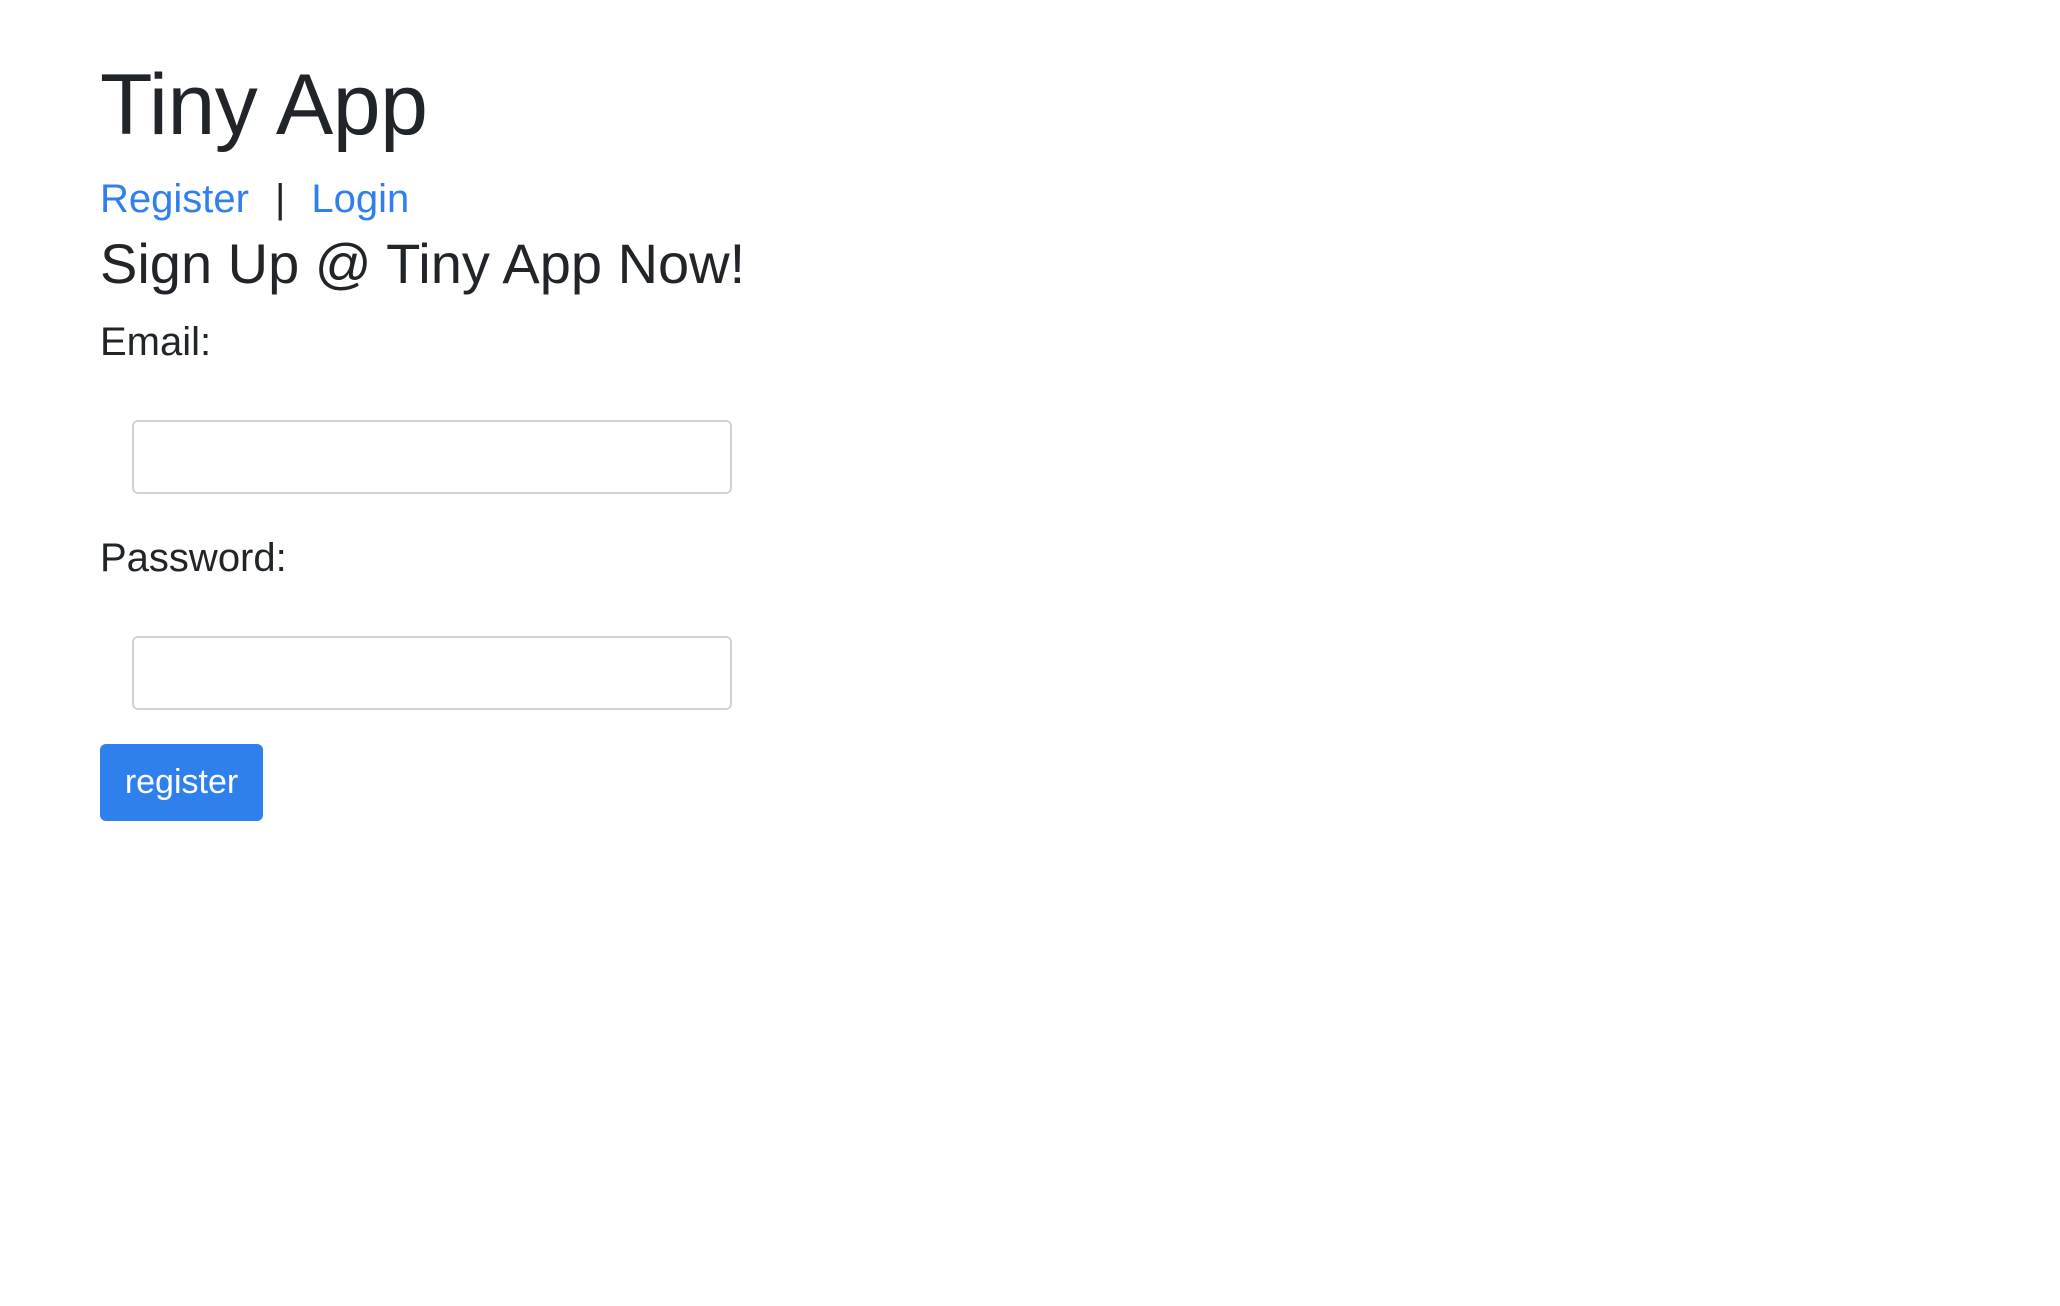 Image resolution: width=2060 pixels, height=1306 pixels. Describe the element at coordinates (432, 673) in the screenshot. I see `password-field` at that location.